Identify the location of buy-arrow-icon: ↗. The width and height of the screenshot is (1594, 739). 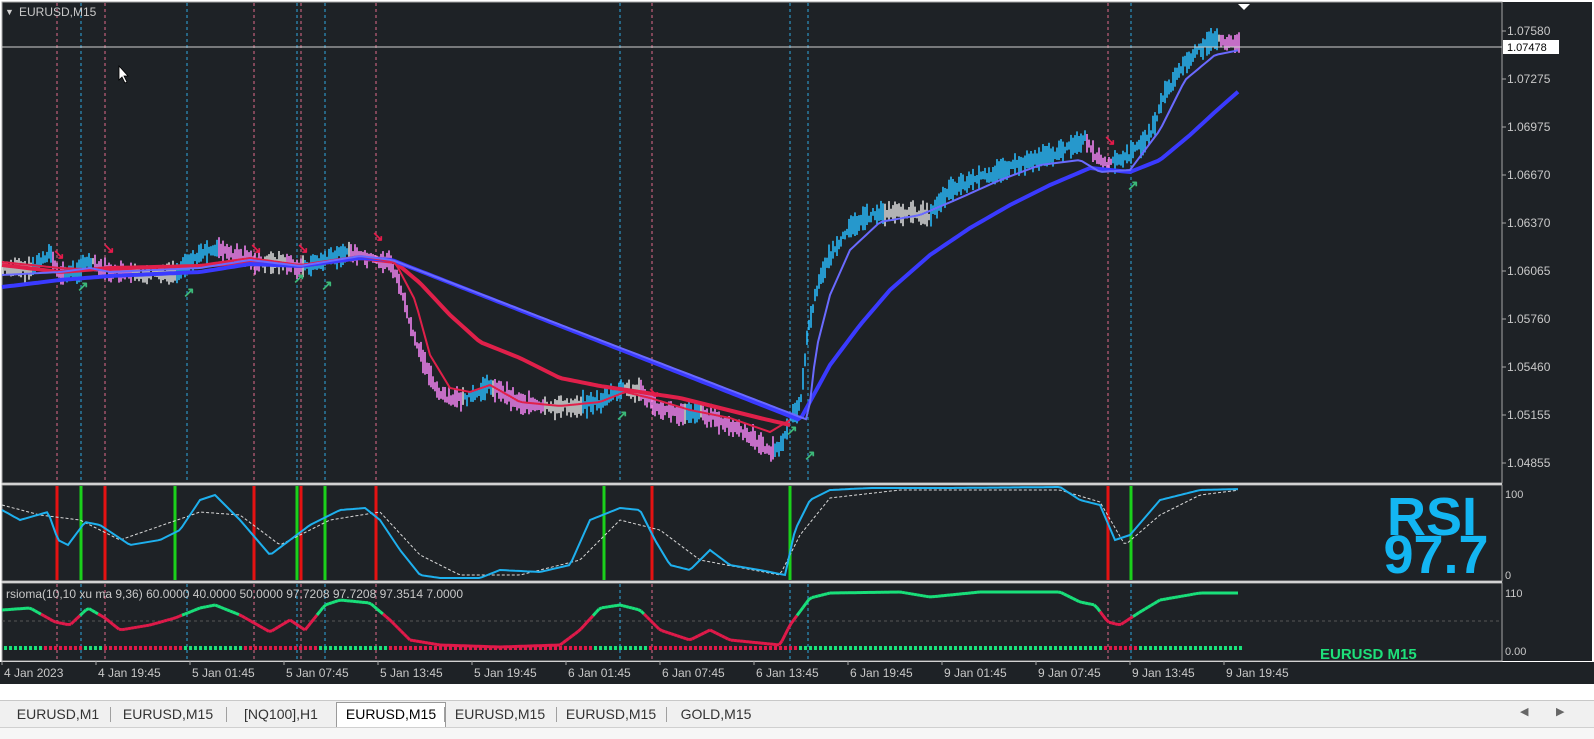
(1133, 185).